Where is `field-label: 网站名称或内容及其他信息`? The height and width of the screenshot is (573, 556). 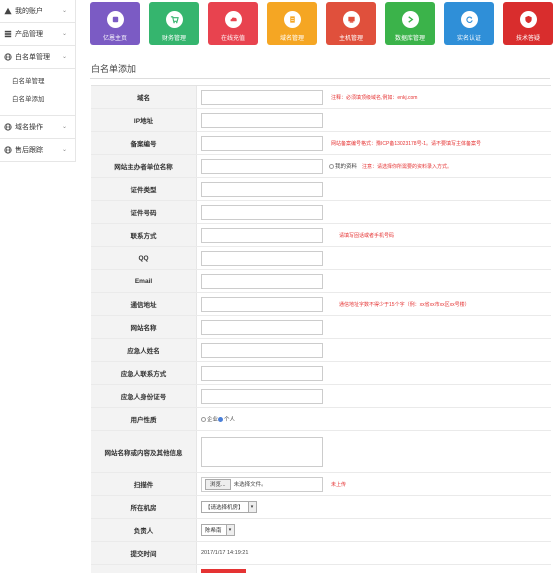
field-label: 网站名称或内容及其他信息 is located at coordinates (144, 451).